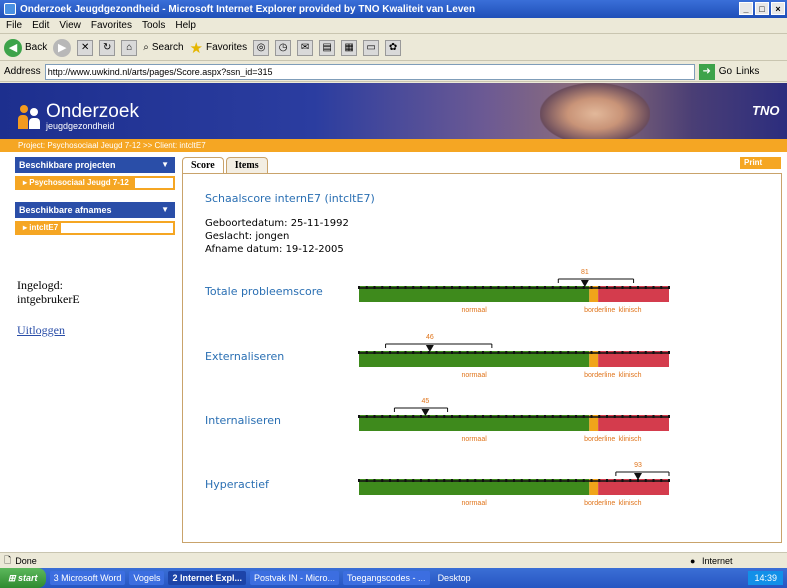 This screenshot has height=588, width=787. I want to click on projects-header: Beschikbare projecten, so click(67, 165).